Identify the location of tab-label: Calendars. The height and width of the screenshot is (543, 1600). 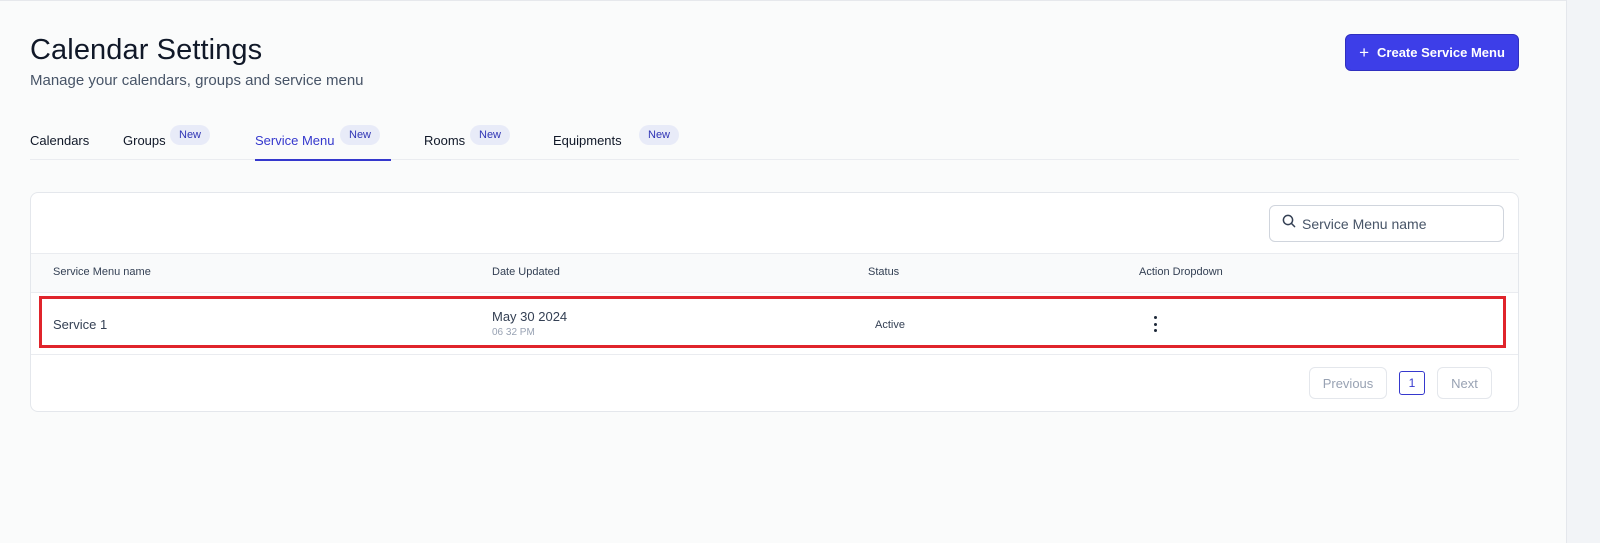
(60, 140).